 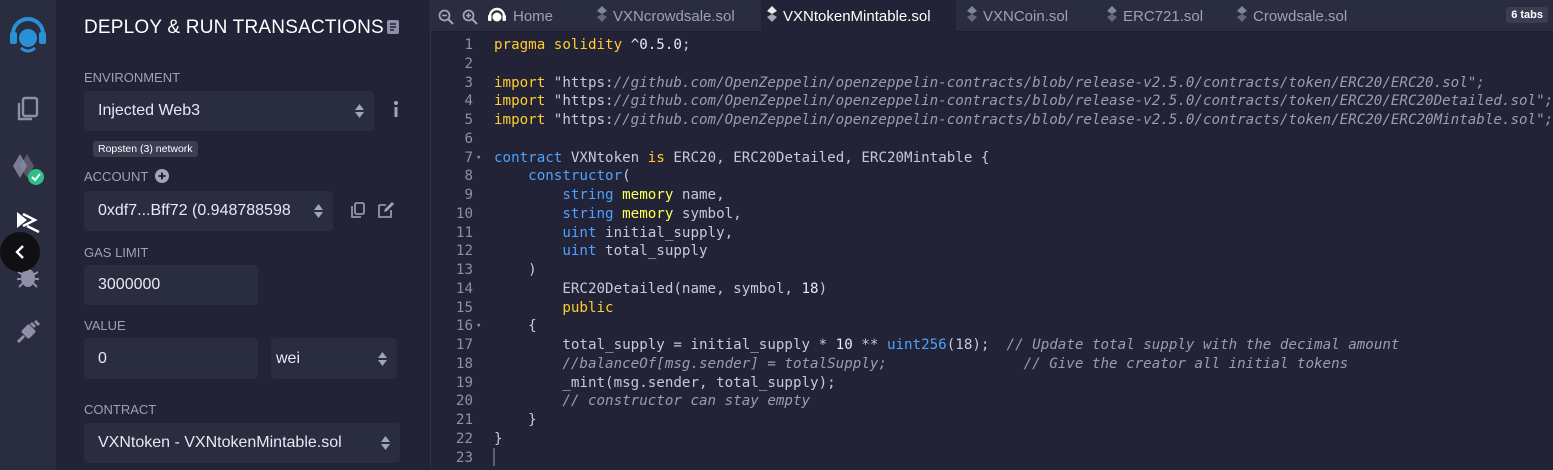 I want to click on account-select: 0xdf7...Bff72 (0.948788598, so click(x=208, y=211).